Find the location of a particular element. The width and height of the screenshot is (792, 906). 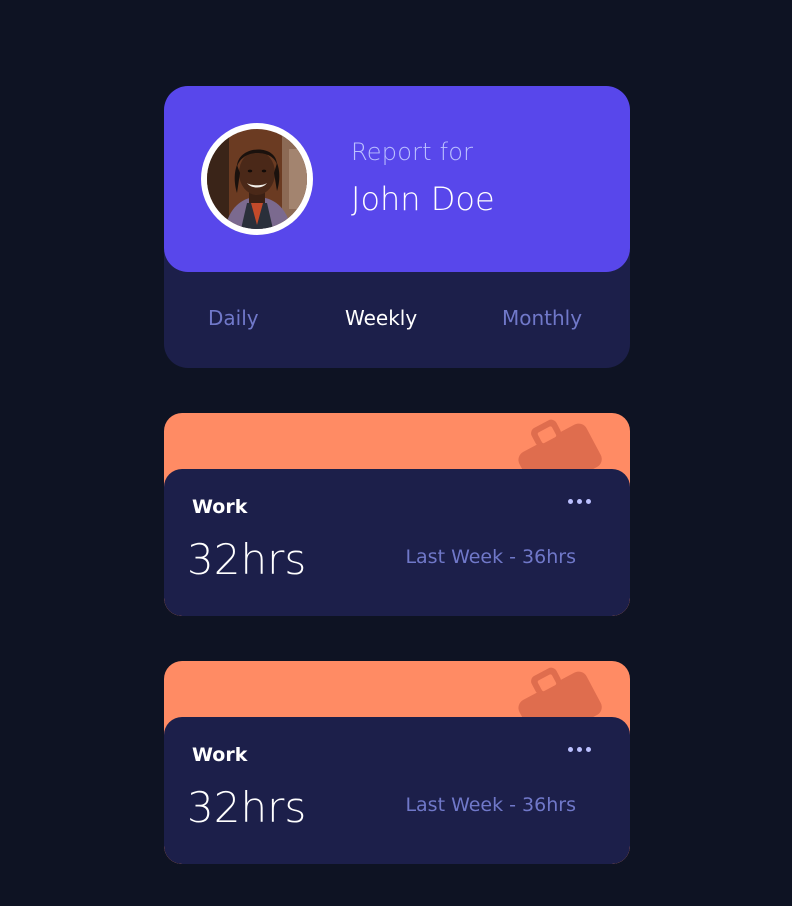

tab-daily: Daily is located at coordinates (233, 318).